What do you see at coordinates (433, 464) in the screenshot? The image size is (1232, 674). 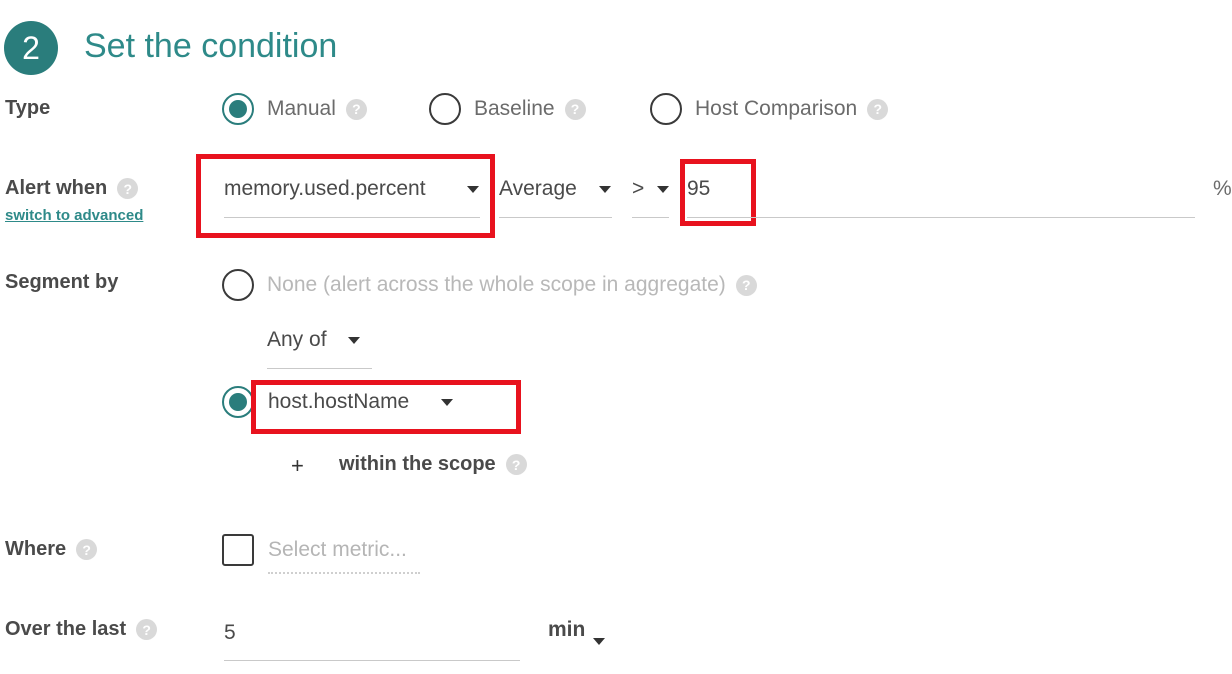 I see `within-scope-label: within the scope ?` at bounding box center [433, 464].